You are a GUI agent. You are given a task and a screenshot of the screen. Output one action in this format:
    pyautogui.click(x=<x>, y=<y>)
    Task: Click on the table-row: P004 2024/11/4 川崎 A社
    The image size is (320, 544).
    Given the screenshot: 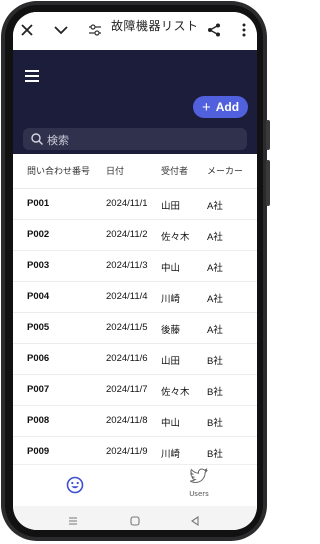 What is the action you would take?
    pyautogui.click(x=135, y=297)
    